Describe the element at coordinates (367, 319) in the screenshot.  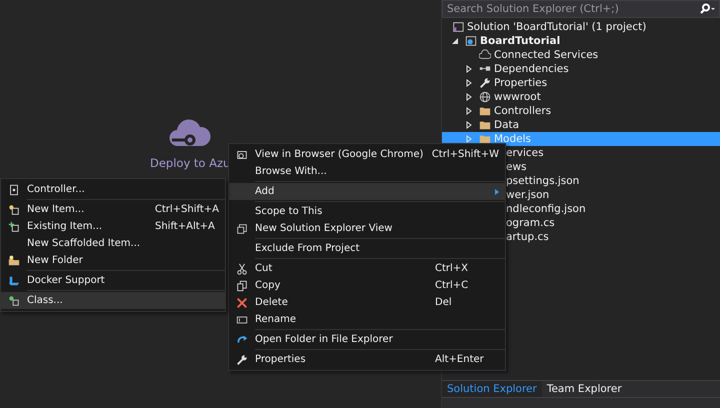
I see `menu-item: Rename` at that location.